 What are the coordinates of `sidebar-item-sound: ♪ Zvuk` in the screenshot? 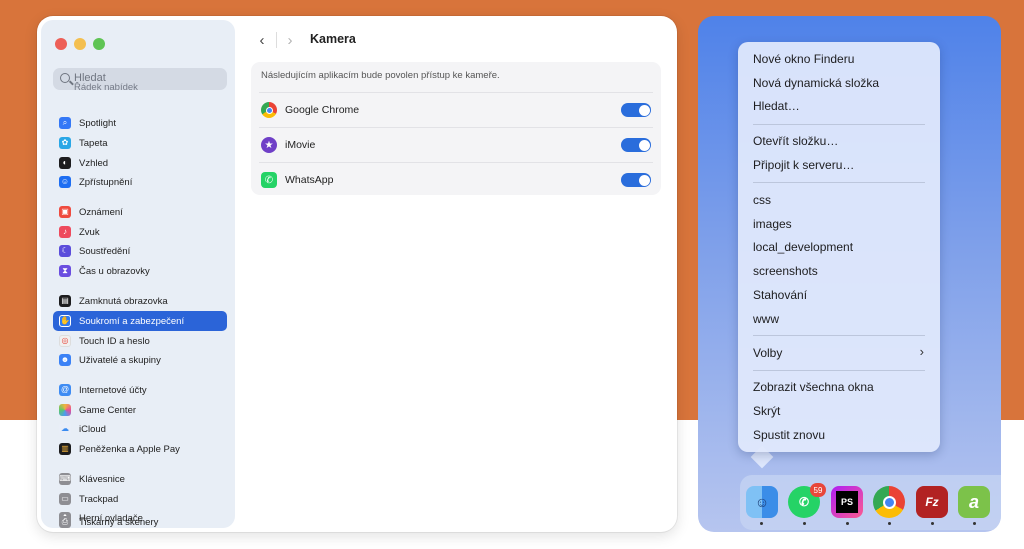 It's located at (140, 232).